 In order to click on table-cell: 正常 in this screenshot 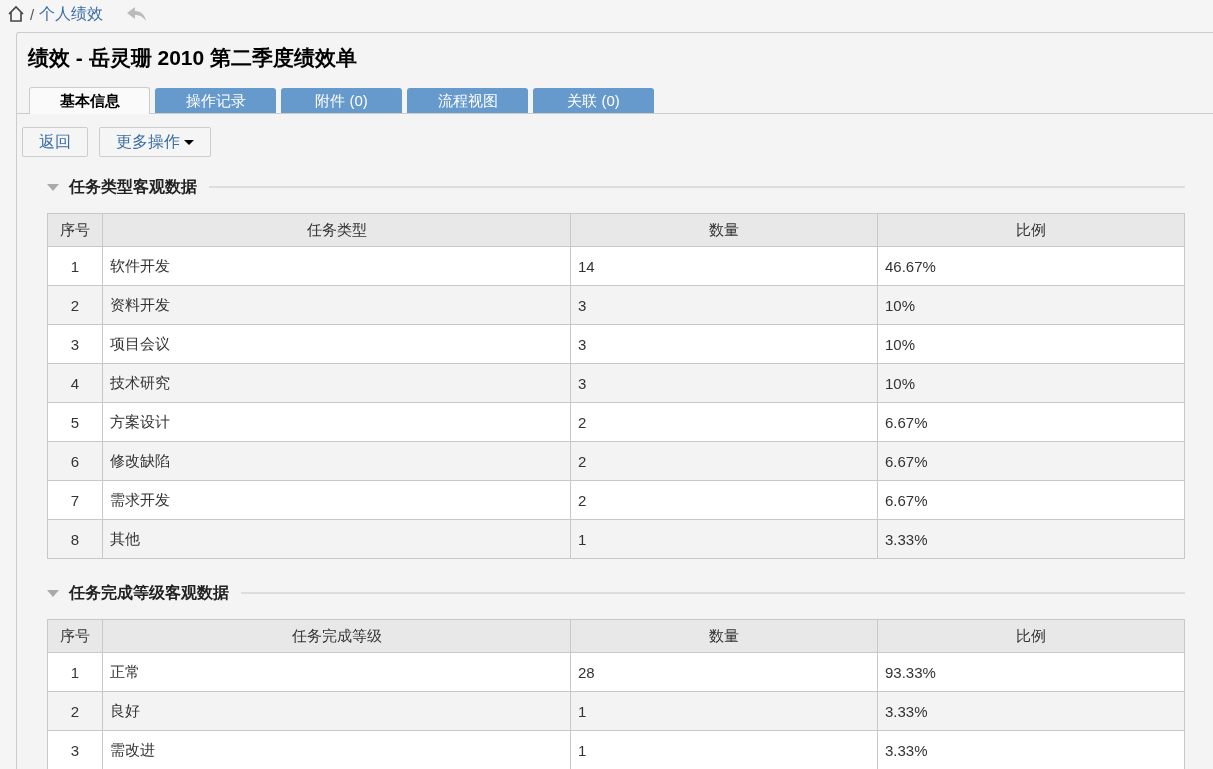, I will do `click(336, 672)`.